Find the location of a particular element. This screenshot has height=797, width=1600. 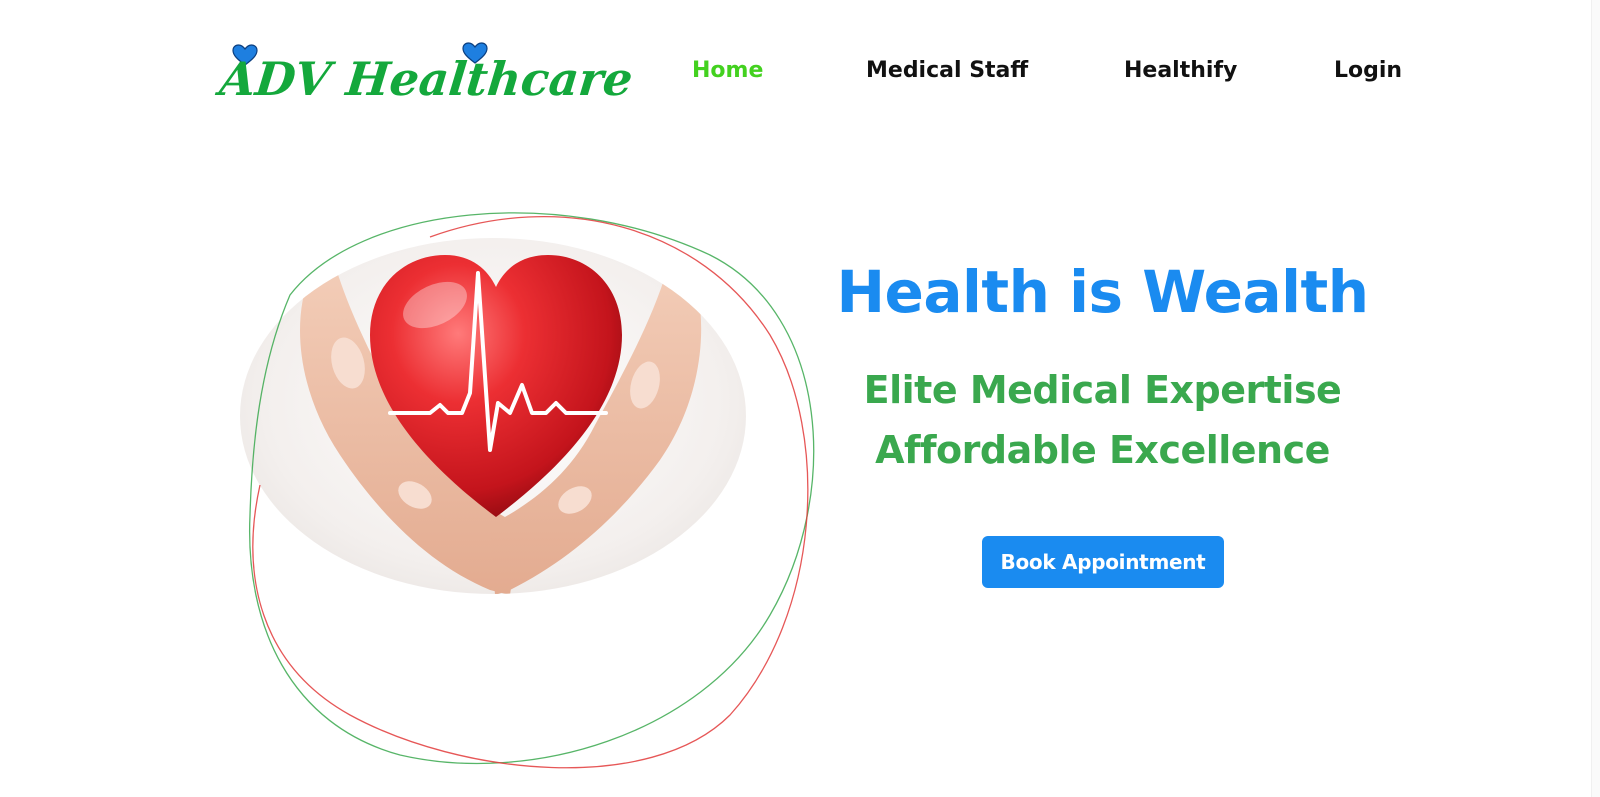

brand-logo: ADV Healthcare is located at coordinates (426, 76).